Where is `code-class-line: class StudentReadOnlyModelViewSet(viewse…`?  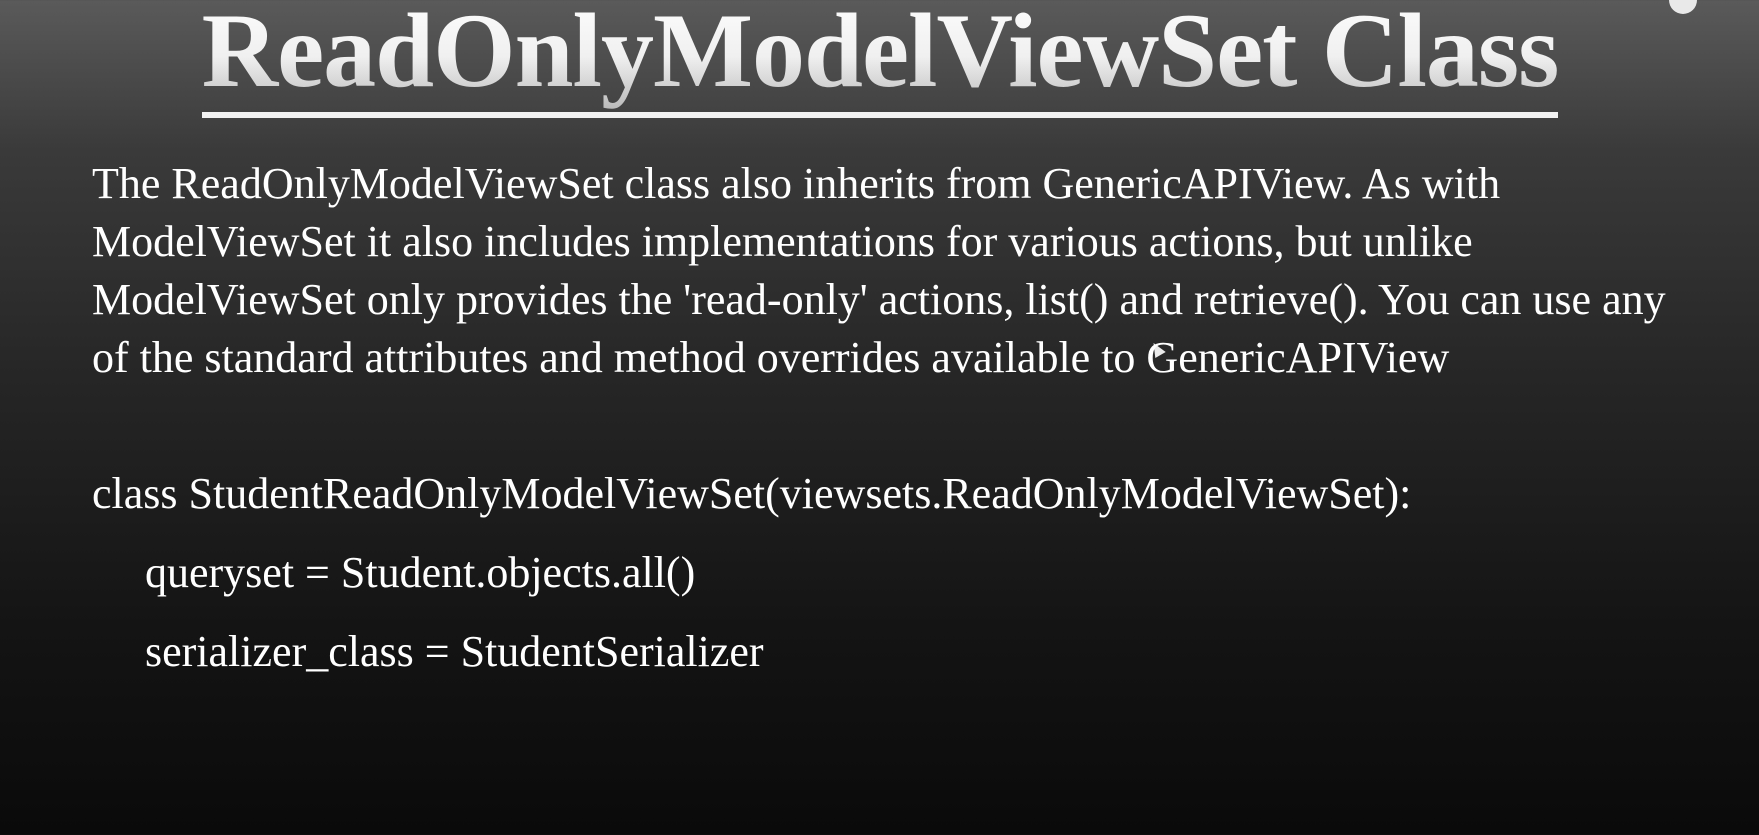 code-class-line: class StudentReadOnlyModelViewSet(viewse… is located at coordinates (752, 493).